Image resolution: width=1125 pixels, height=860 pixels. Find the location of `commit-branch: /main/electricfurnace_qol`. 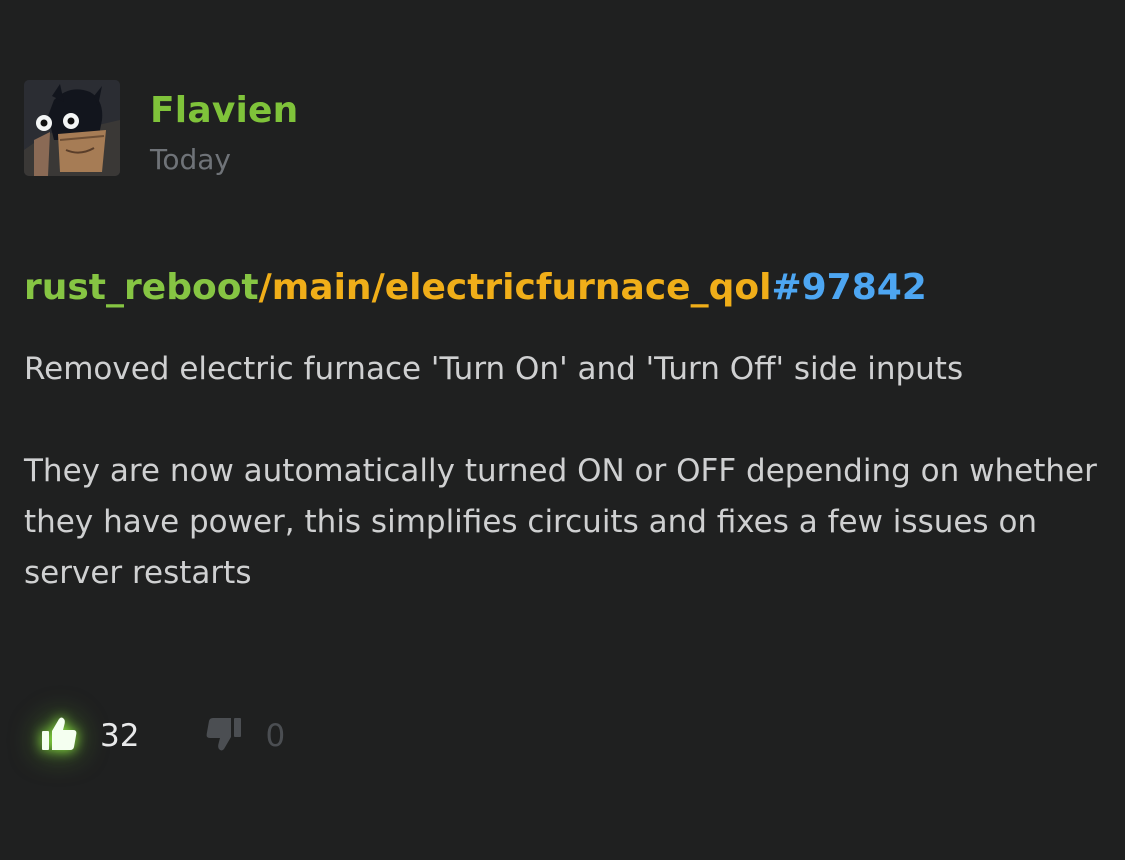

commit-branch: /main/electricfurnace_qol is located at coordinates (515, 287).